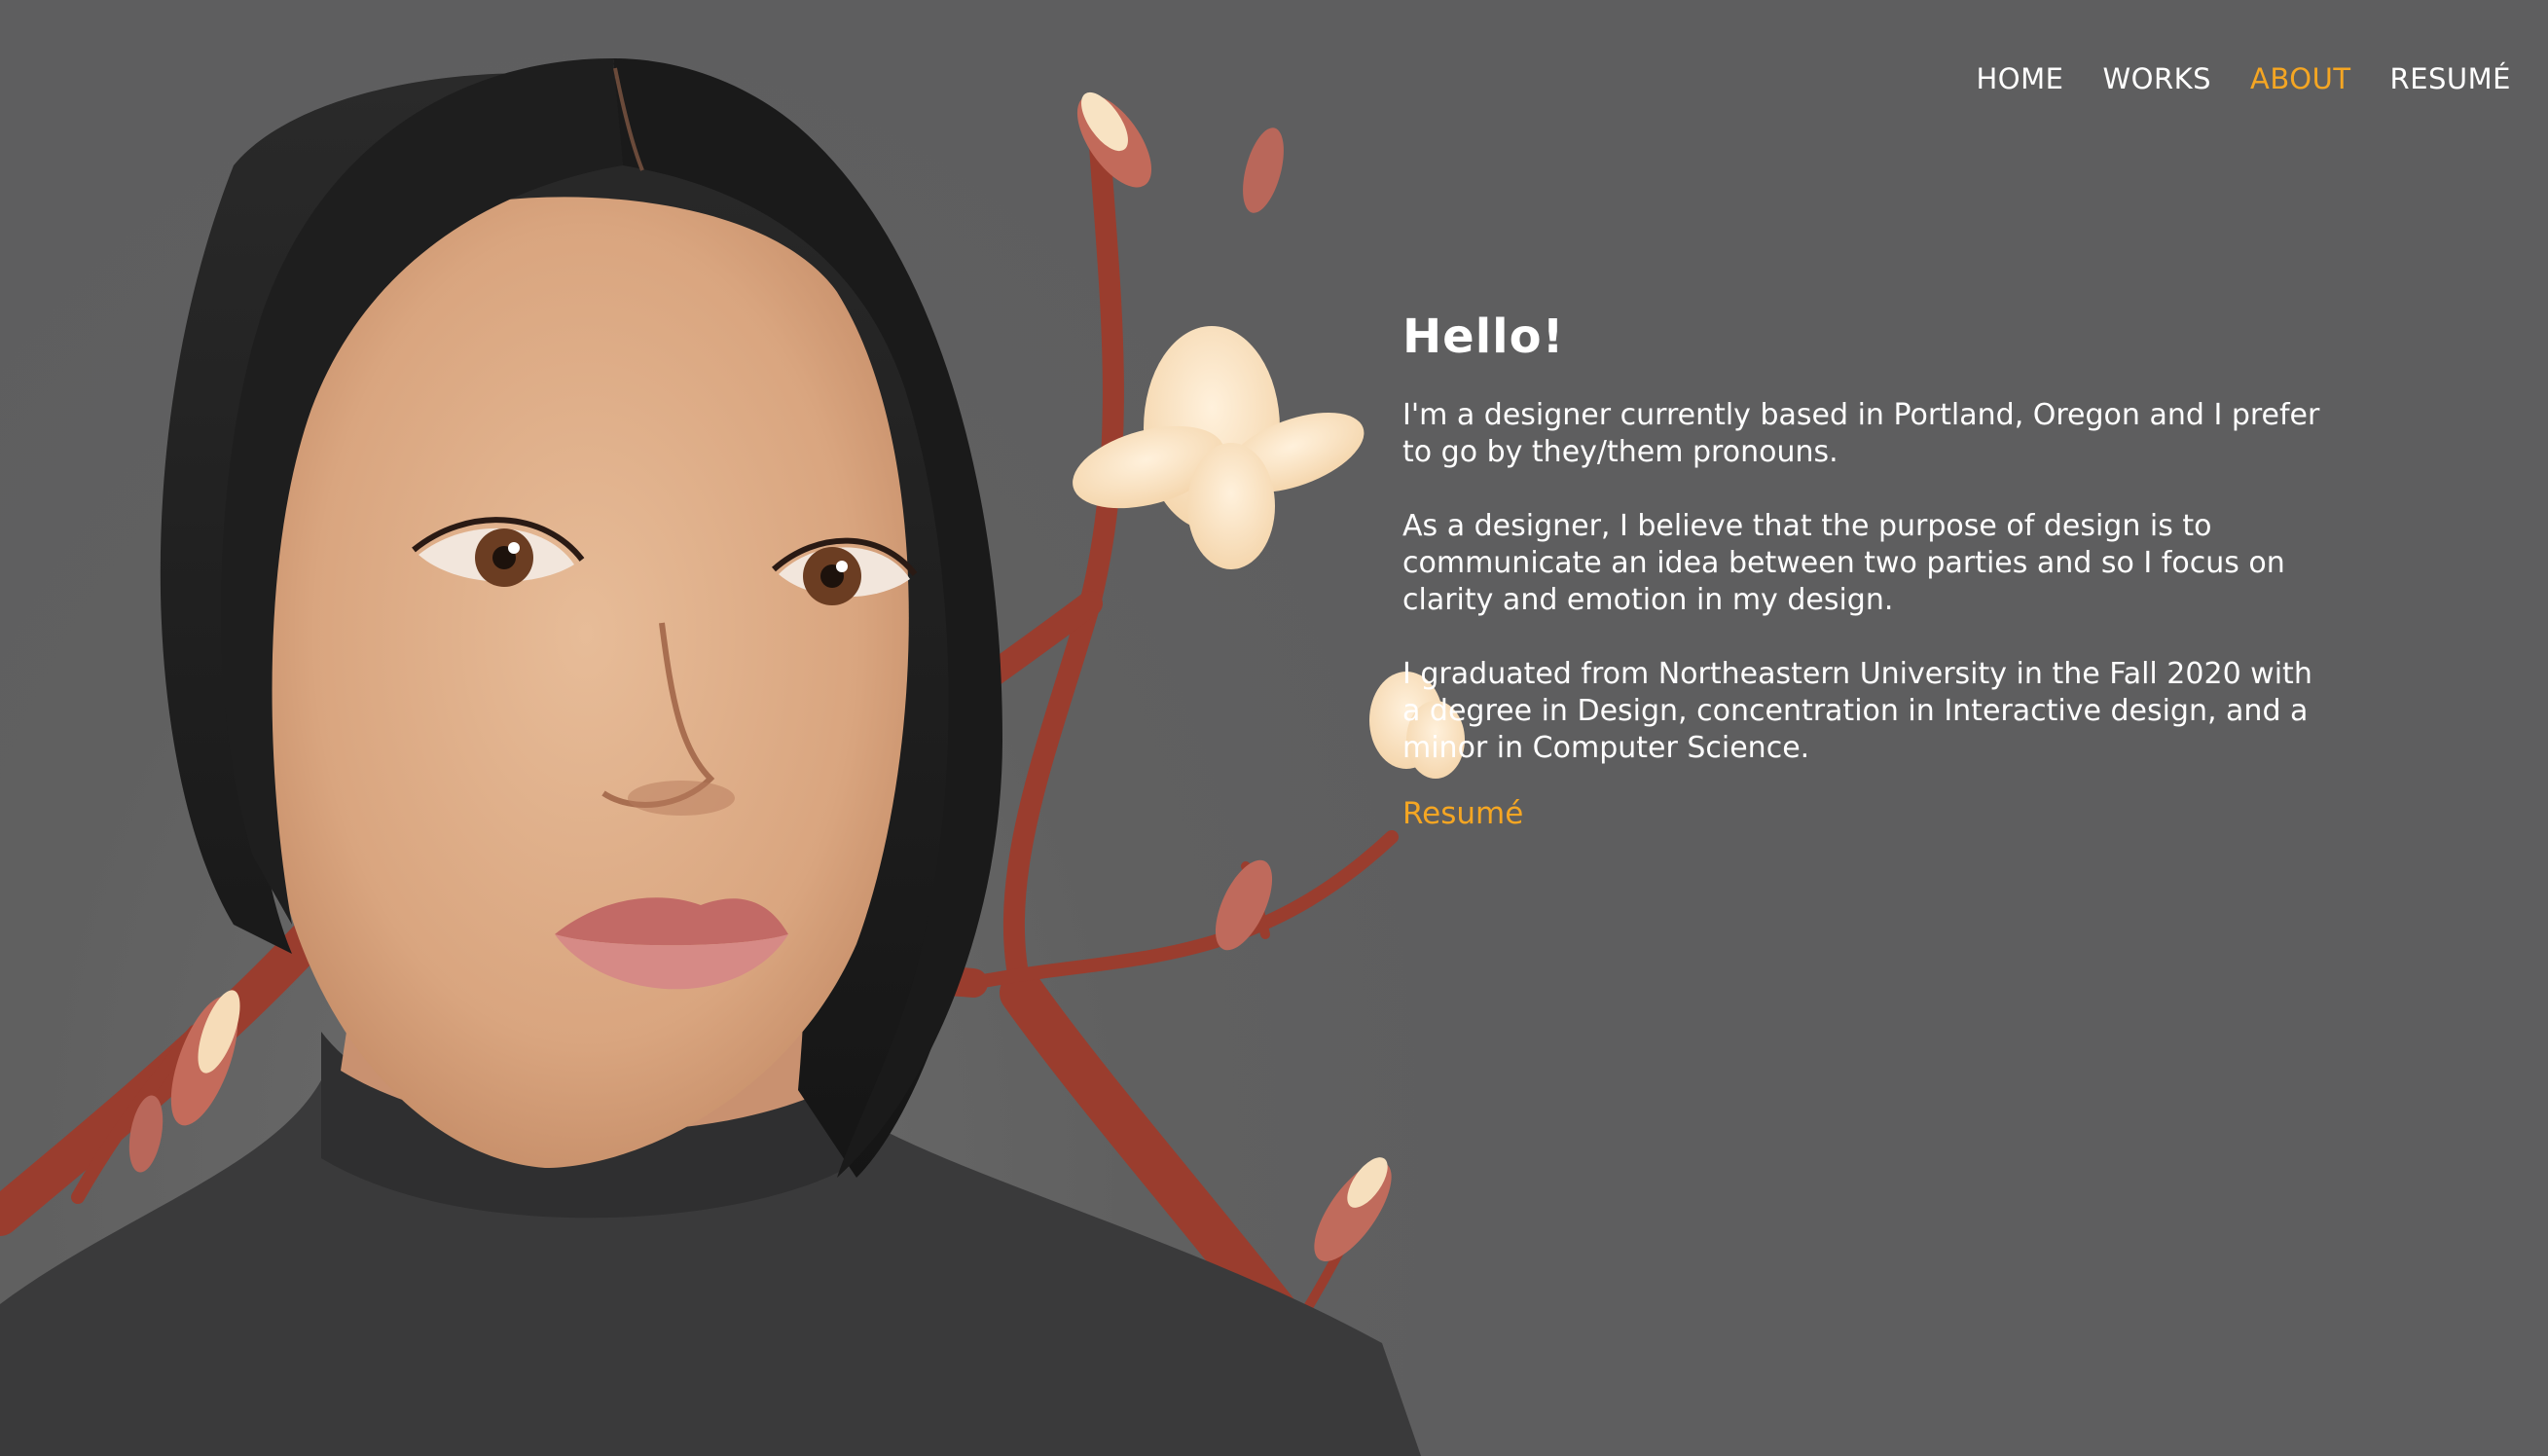 The image size is (2548, 1456). Describe the element at coordinates (2019, 78) in the screenshot. I see `nav-home: HOME` at that location.